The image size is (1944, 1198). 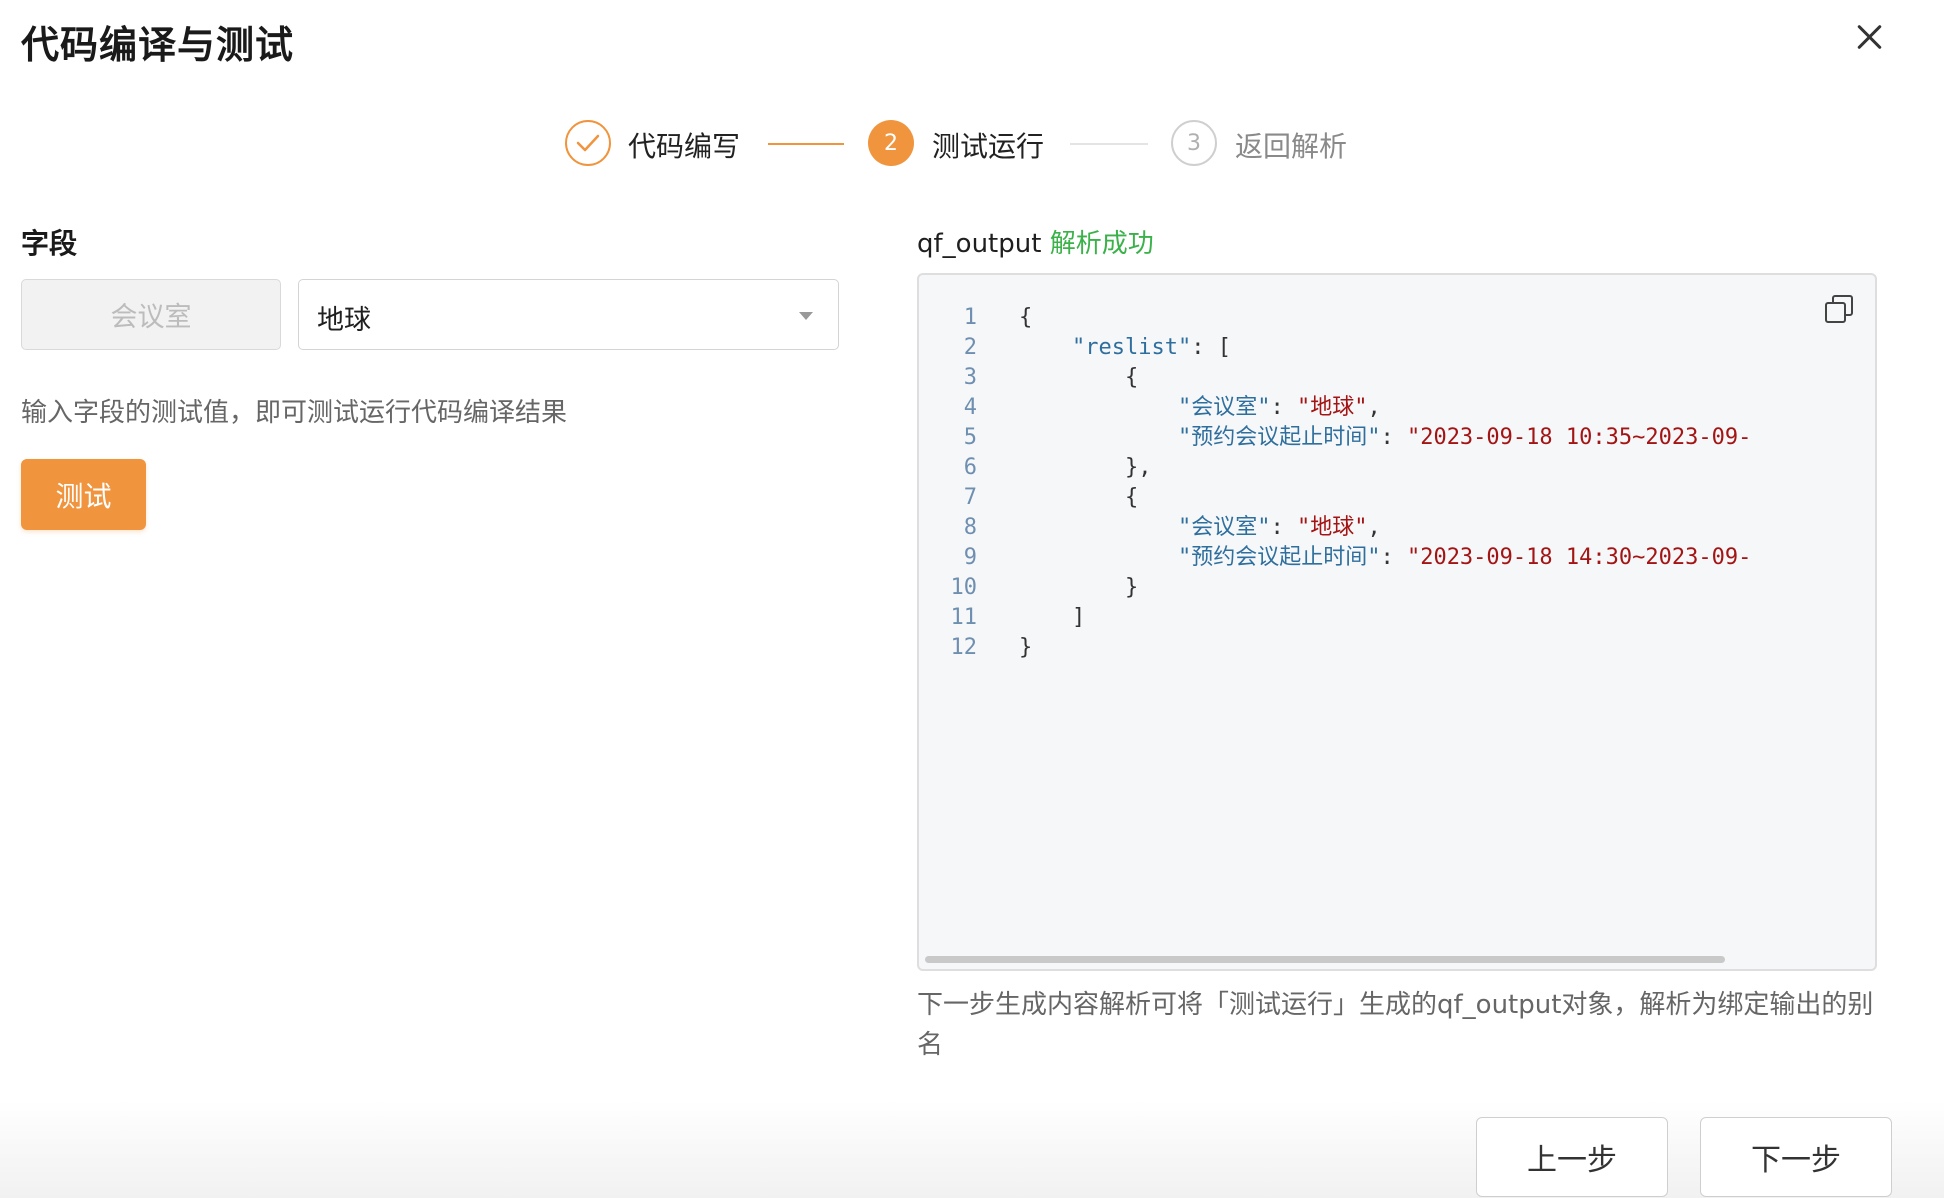 What do you see at coordinates (970, 527) in the screenshot?
I see `line-number: 8` at bounding box center [970, 527].